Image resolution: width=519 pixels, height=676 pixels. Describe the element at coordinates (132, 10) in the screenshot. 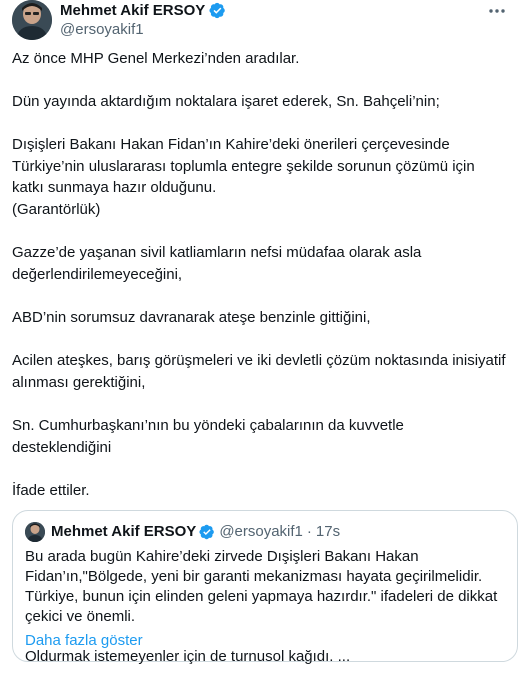

I see `author-name: Mehmet Akif ERSOY` at that location.